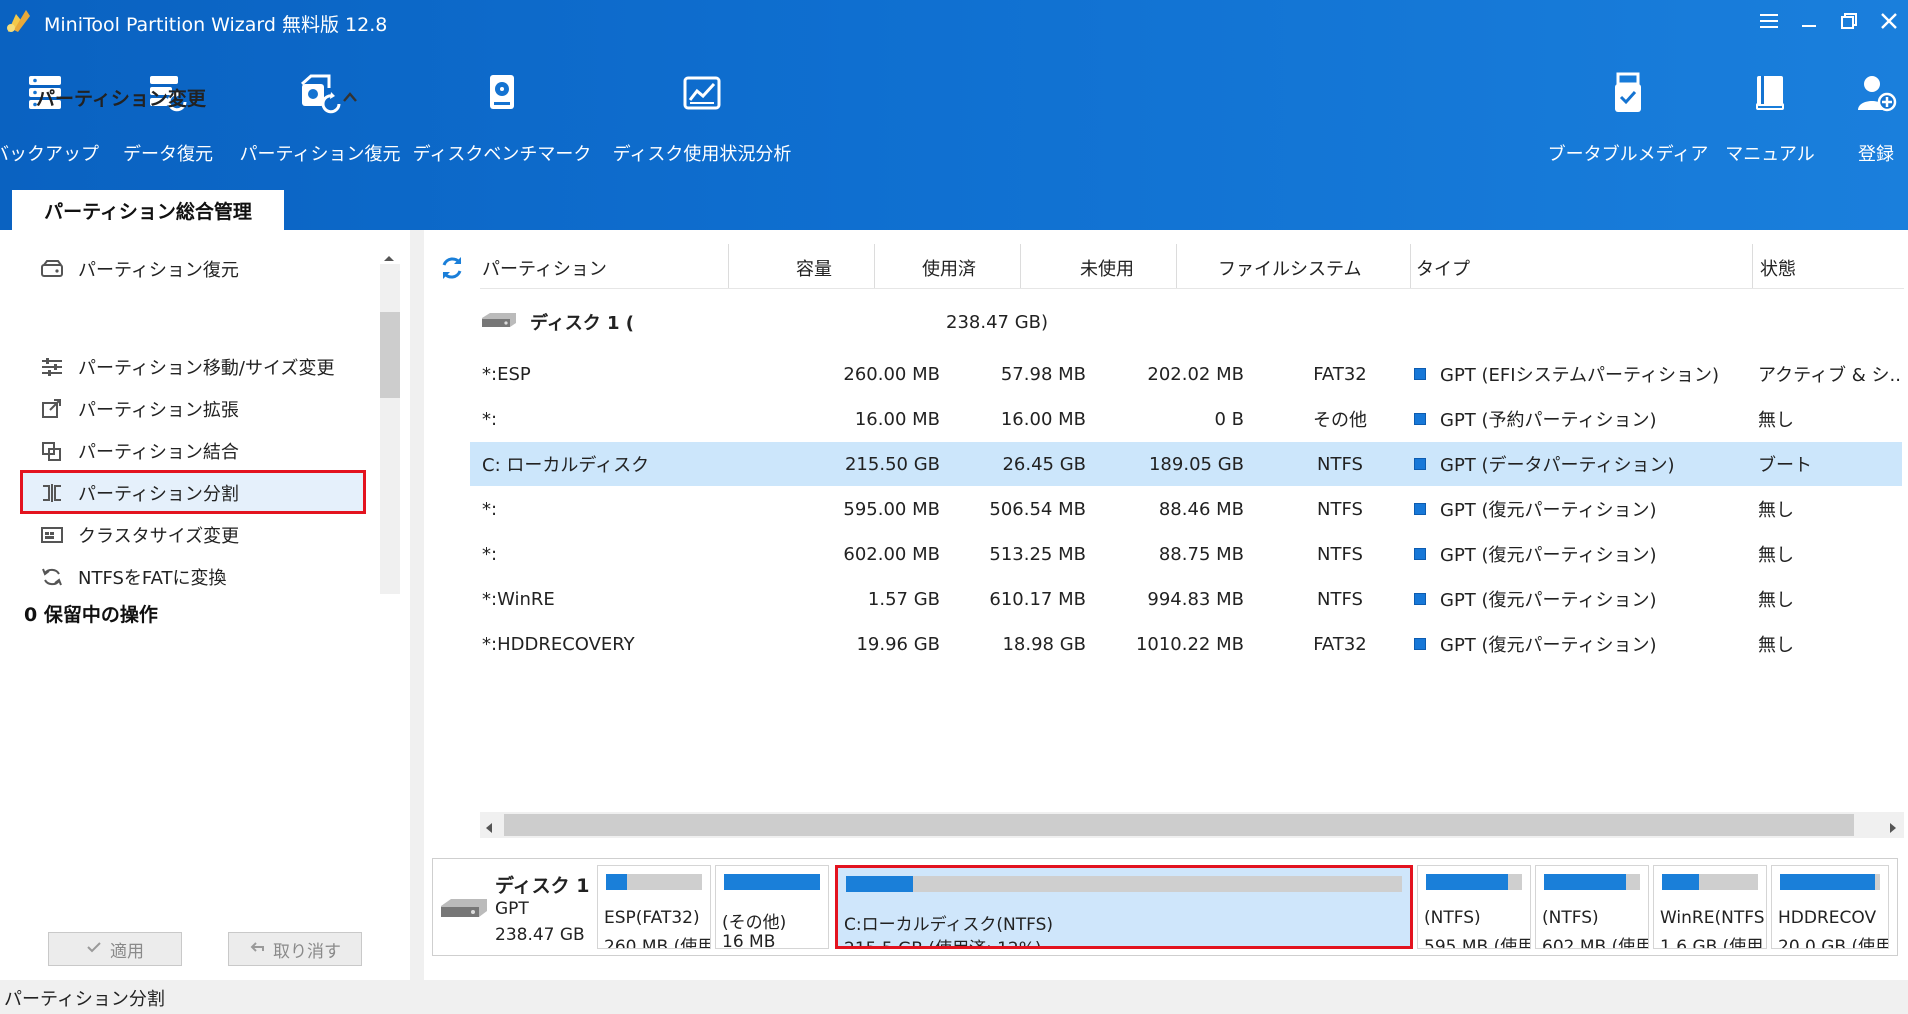 The image size is (1908, 1014). What do you see at coordinates (1628, 118) in the screenshot?
I see `bootable-media-button: ブータブルメディア` at bounding box center [1628, 118].